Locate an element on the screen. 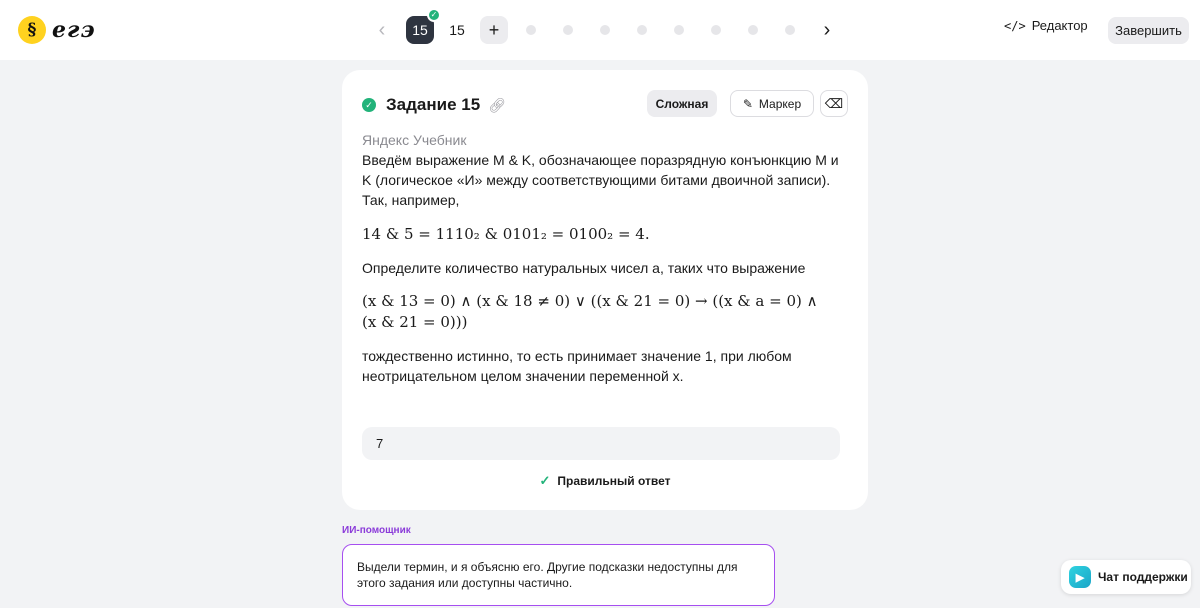  pencil-icon: ✎ is located at coordinates (747, 103).